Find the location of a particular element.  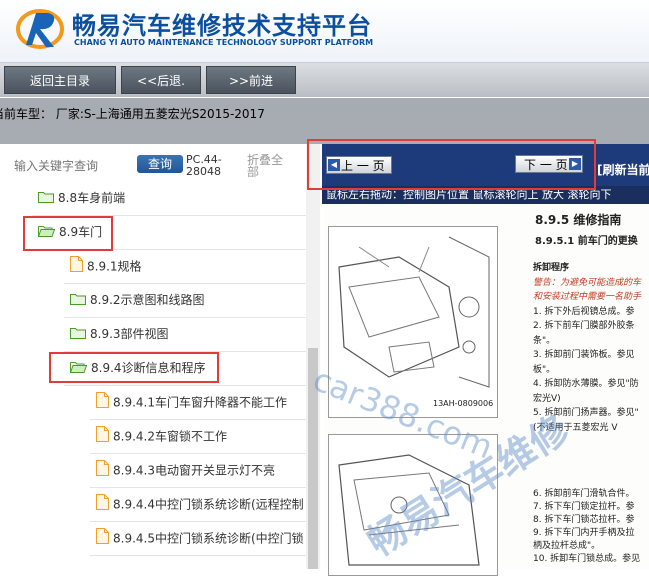

doc-line: 10. 拆卸车门锁总成。参见 is located at coordinates (587, 559).